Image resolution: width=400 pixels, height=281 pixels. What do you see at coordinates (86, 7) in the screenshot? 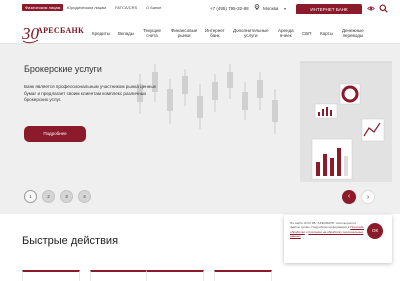
I see `tab-legal-entities: Юридическим лицам` at bounding box center [86, 7].